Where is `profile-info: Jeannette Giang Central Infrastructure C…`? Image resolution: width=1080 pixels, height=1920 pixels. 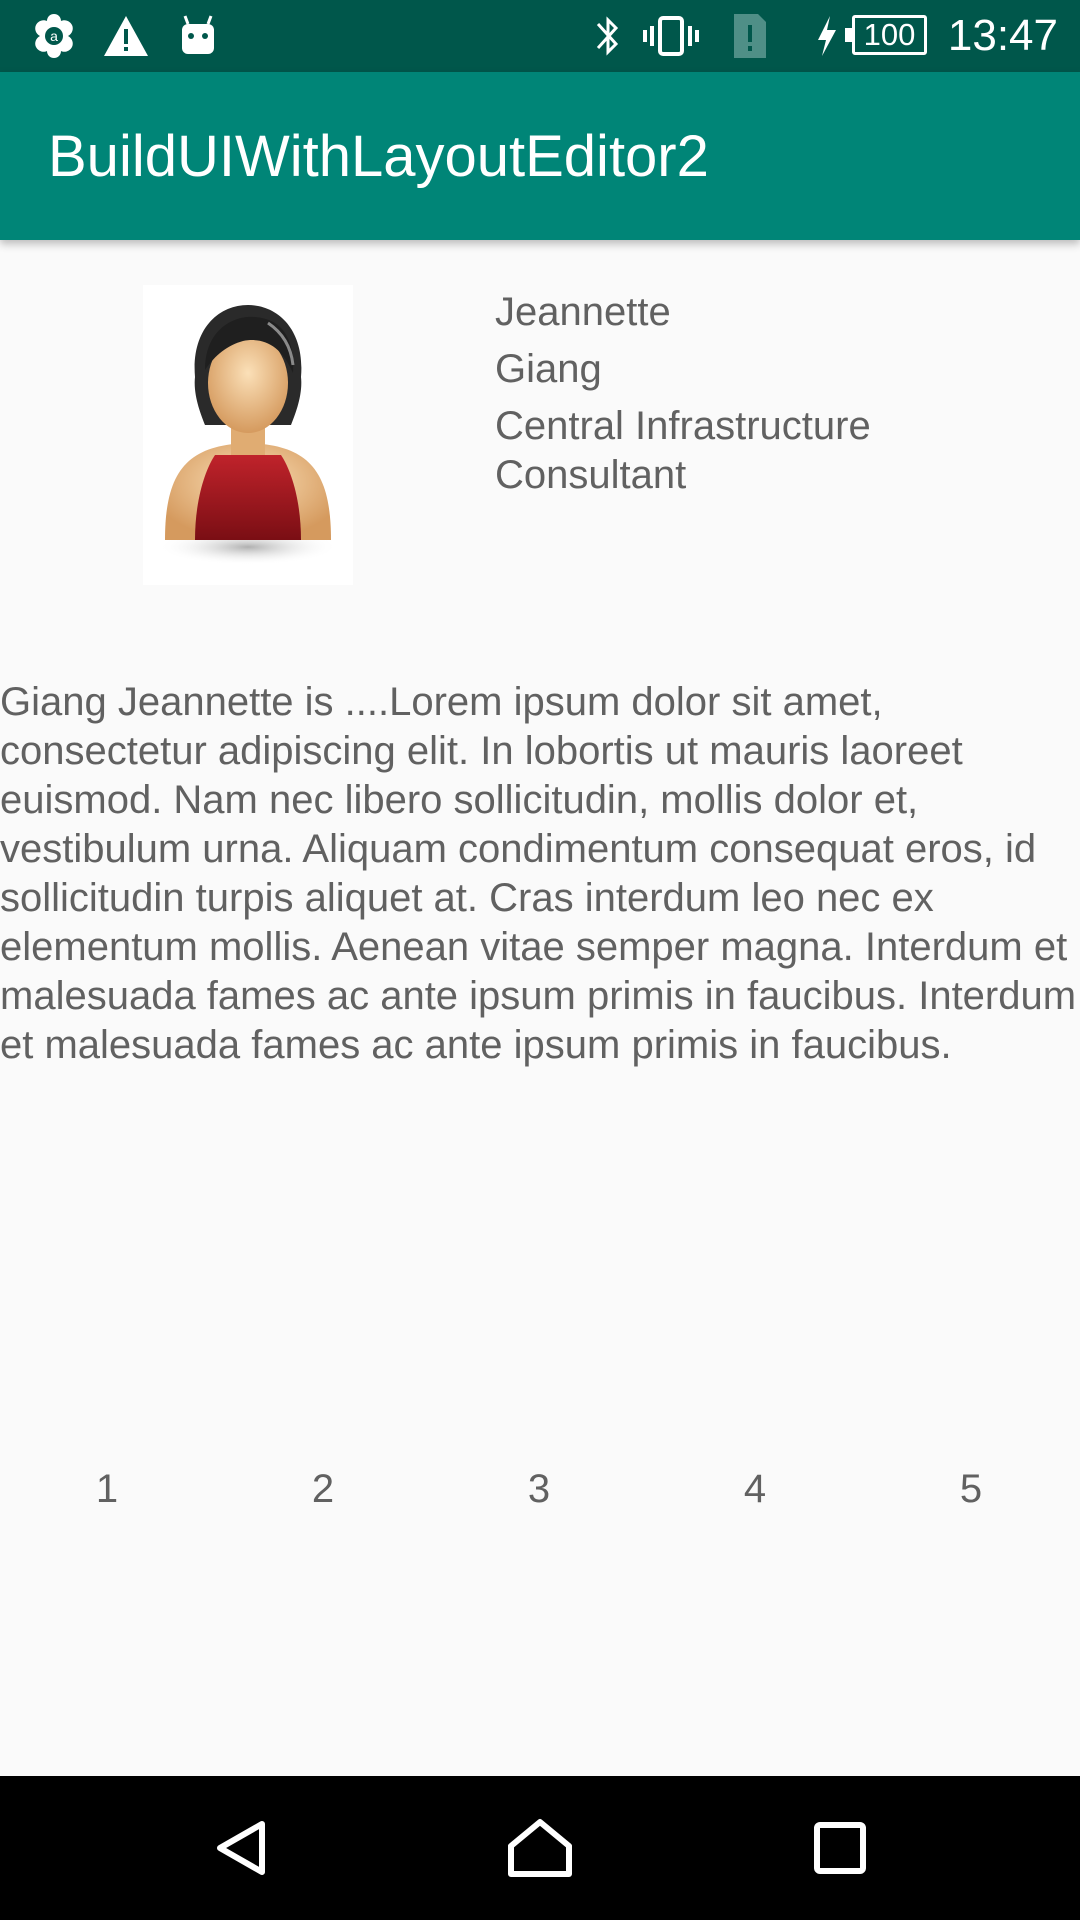
profile-info: Jeannette Giang Central Infrastructure C… is located at coordinates (765, 394).